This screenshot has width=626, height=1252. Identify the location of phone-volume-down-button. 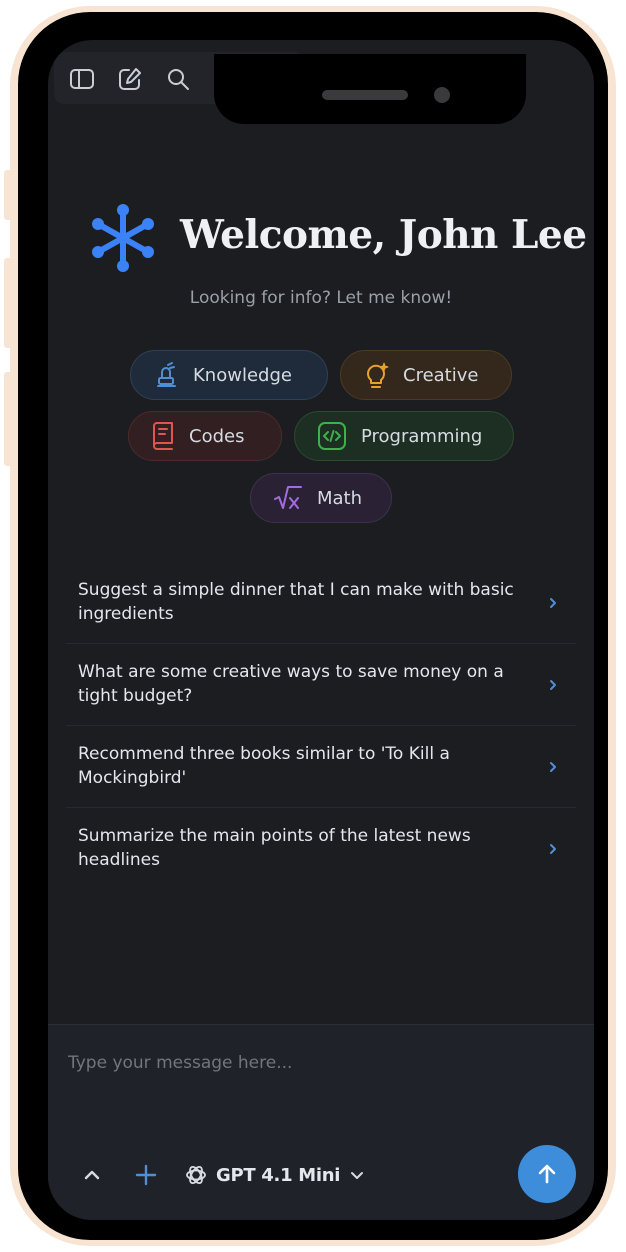
(9, 419).